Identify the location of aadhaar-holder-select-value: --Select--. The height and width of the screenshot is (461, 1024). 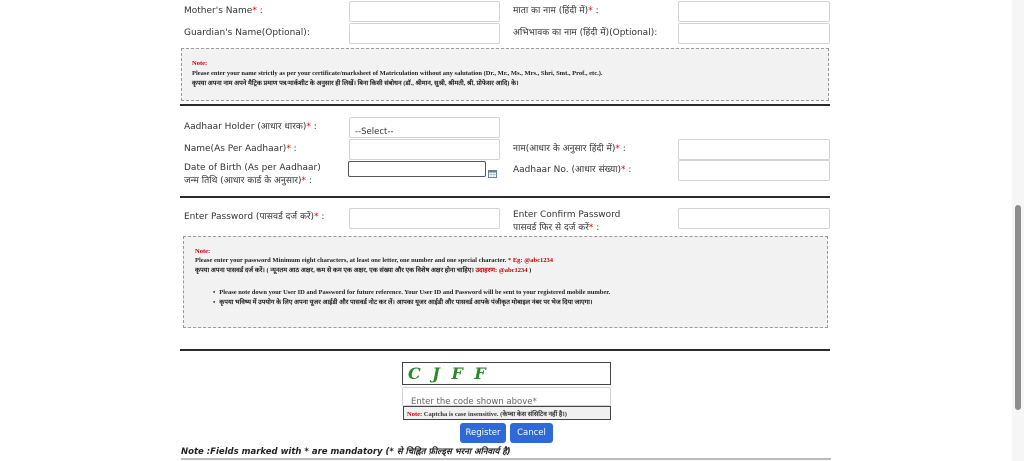
(374, 132).